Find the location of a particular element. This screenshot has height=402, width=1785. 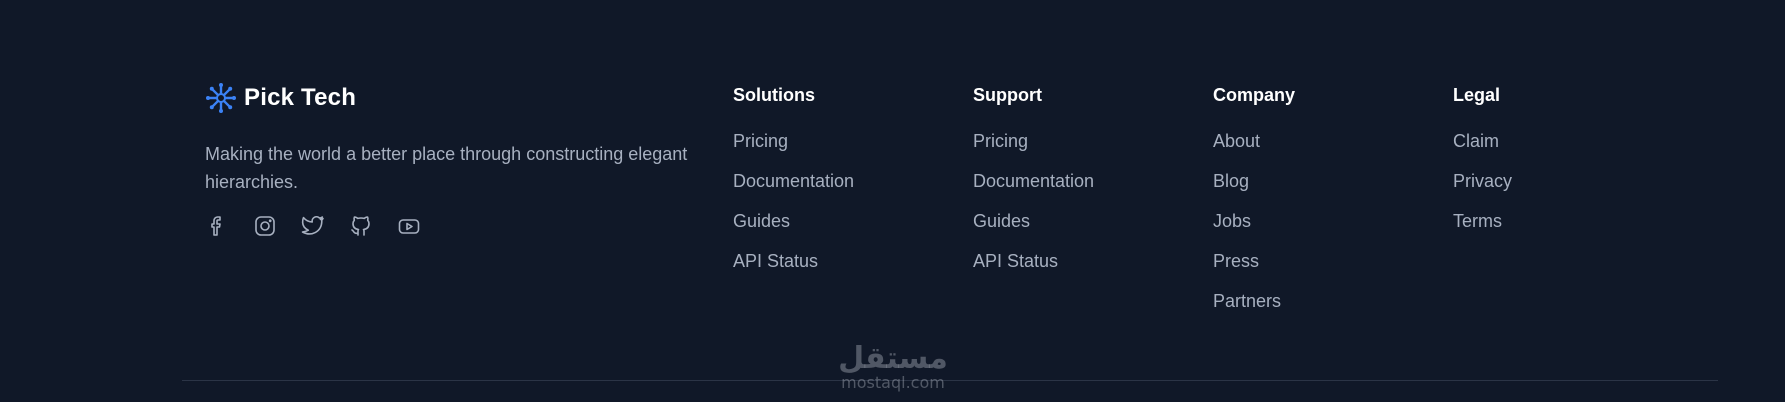

link-list-company: About Blog Jobs Press Partners is located at coordinates (1254, 230).